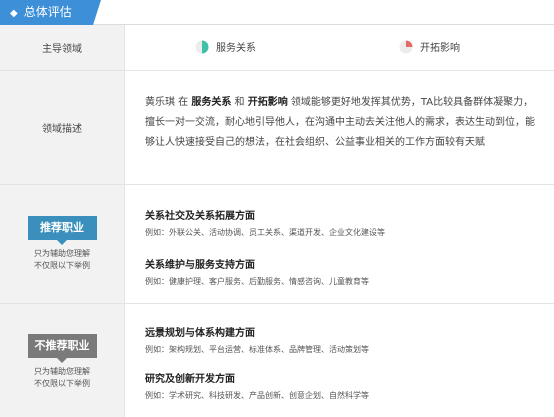 This screenshot has height=417, width=554. Describe the element at coordinates (190, 379) in the screenshot. I see `category-title: 研究及创新开发方面` at that location.